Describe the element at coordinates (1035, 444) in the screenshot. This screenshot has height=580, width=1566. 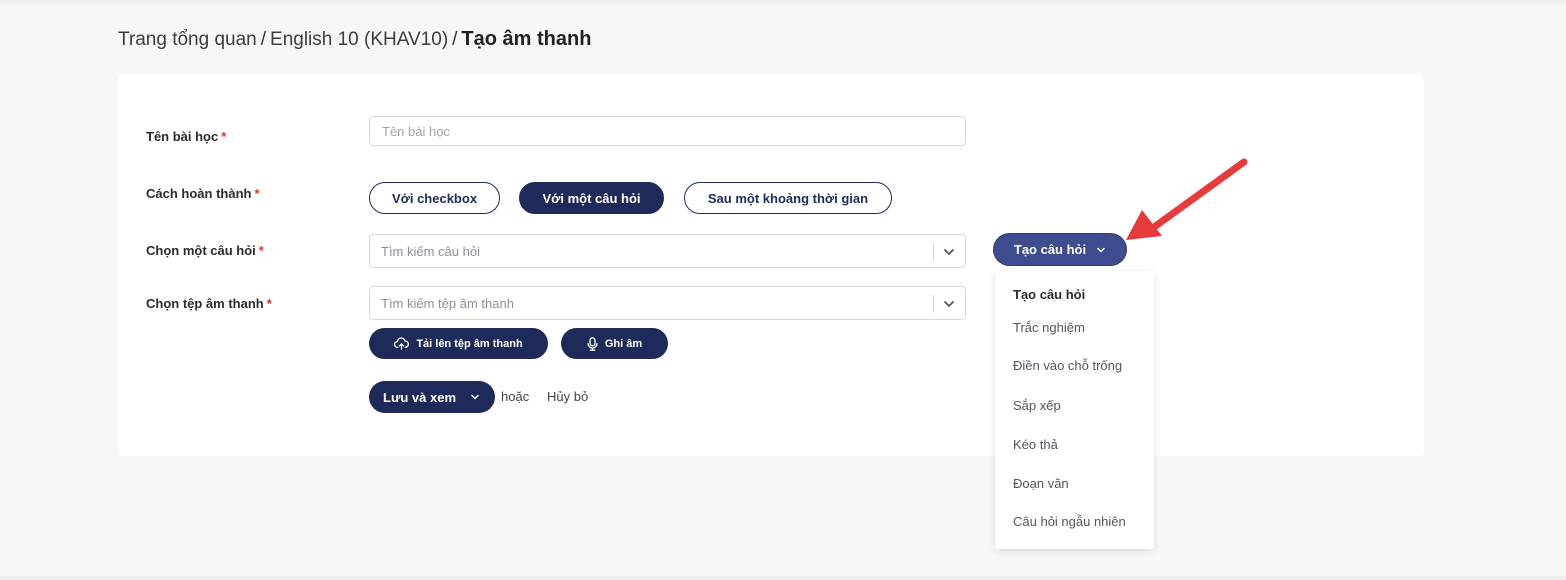
I see `menu-item-drag-drop: Kéo thả` at that location.